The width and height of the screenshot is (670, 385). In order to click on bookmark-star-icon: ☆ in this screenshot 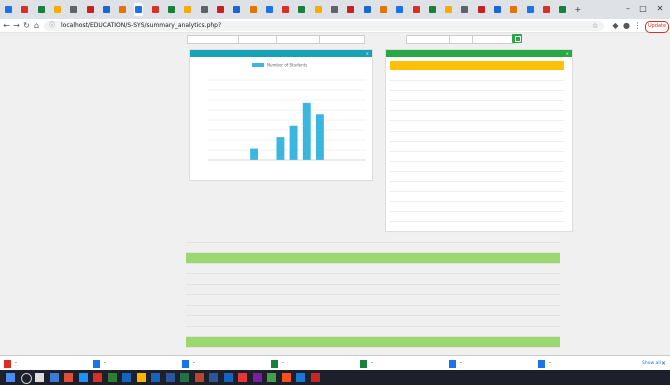, I will do `click(595, 26)`.